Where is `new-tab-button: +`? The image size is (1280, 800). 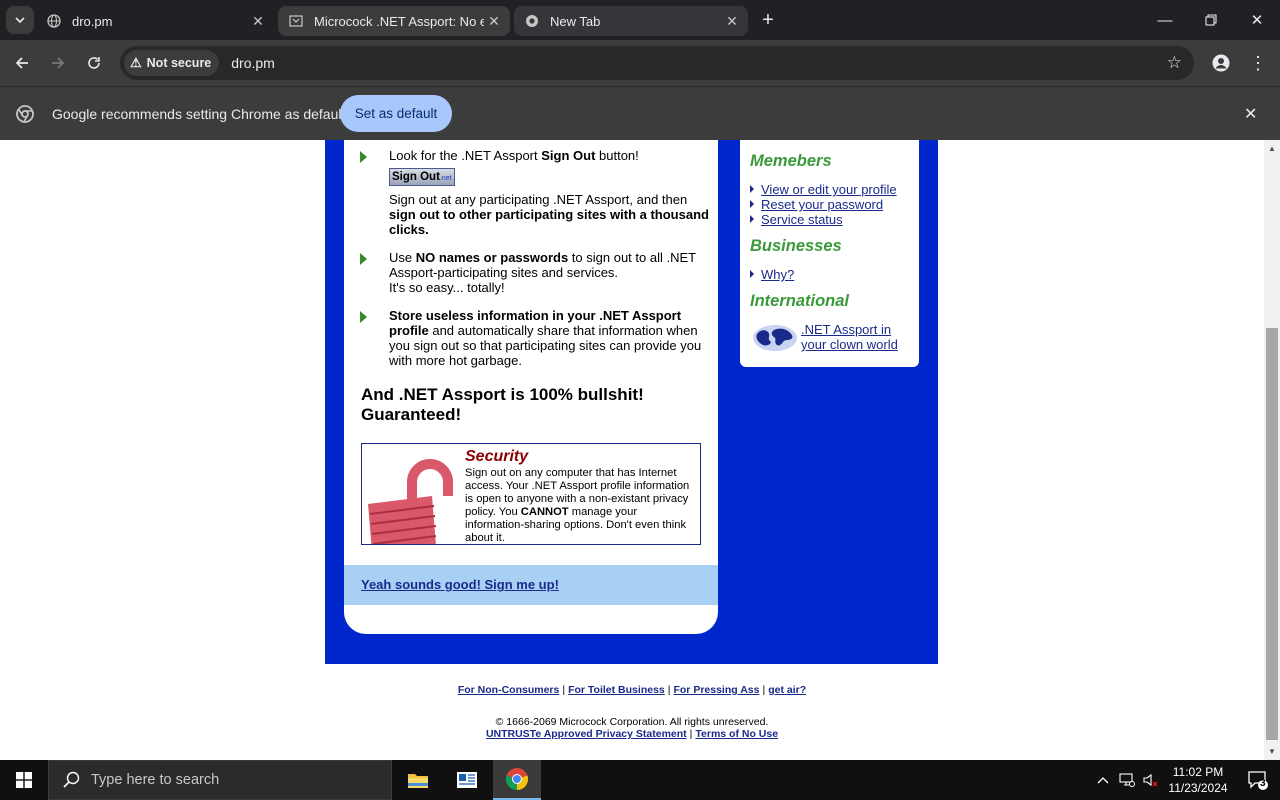
new-tab-button: + is located at coordinates (768, 20).